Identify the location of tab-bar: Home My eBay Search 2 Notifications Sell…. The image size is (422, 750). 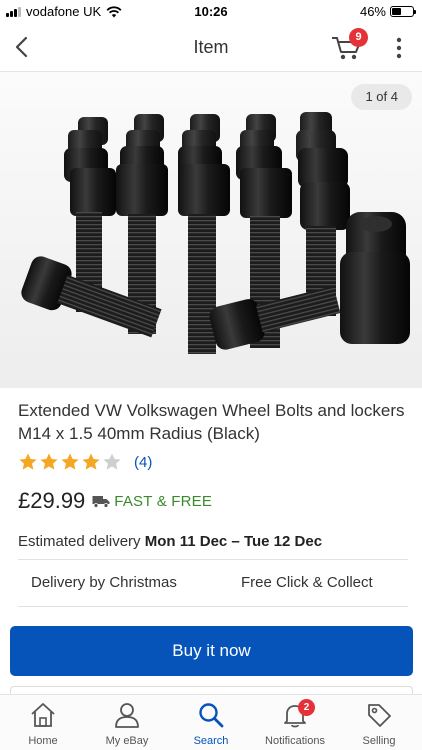
(211, 722).